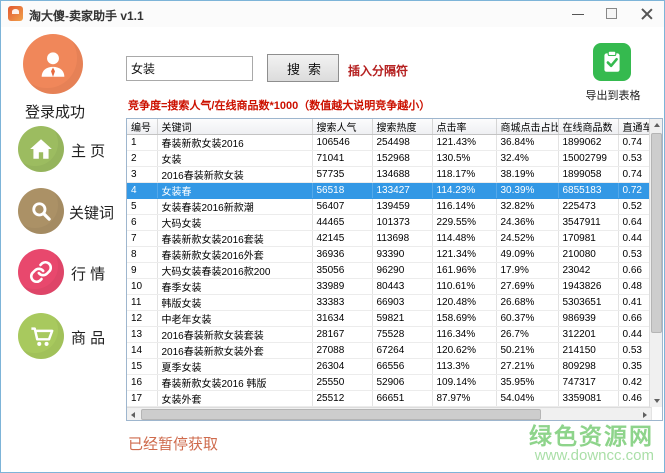 This screenshot has height=473, width=665. Describe the element at coordinates (189, 68) in the screenshot. I see `keyword-search-input` at that location.